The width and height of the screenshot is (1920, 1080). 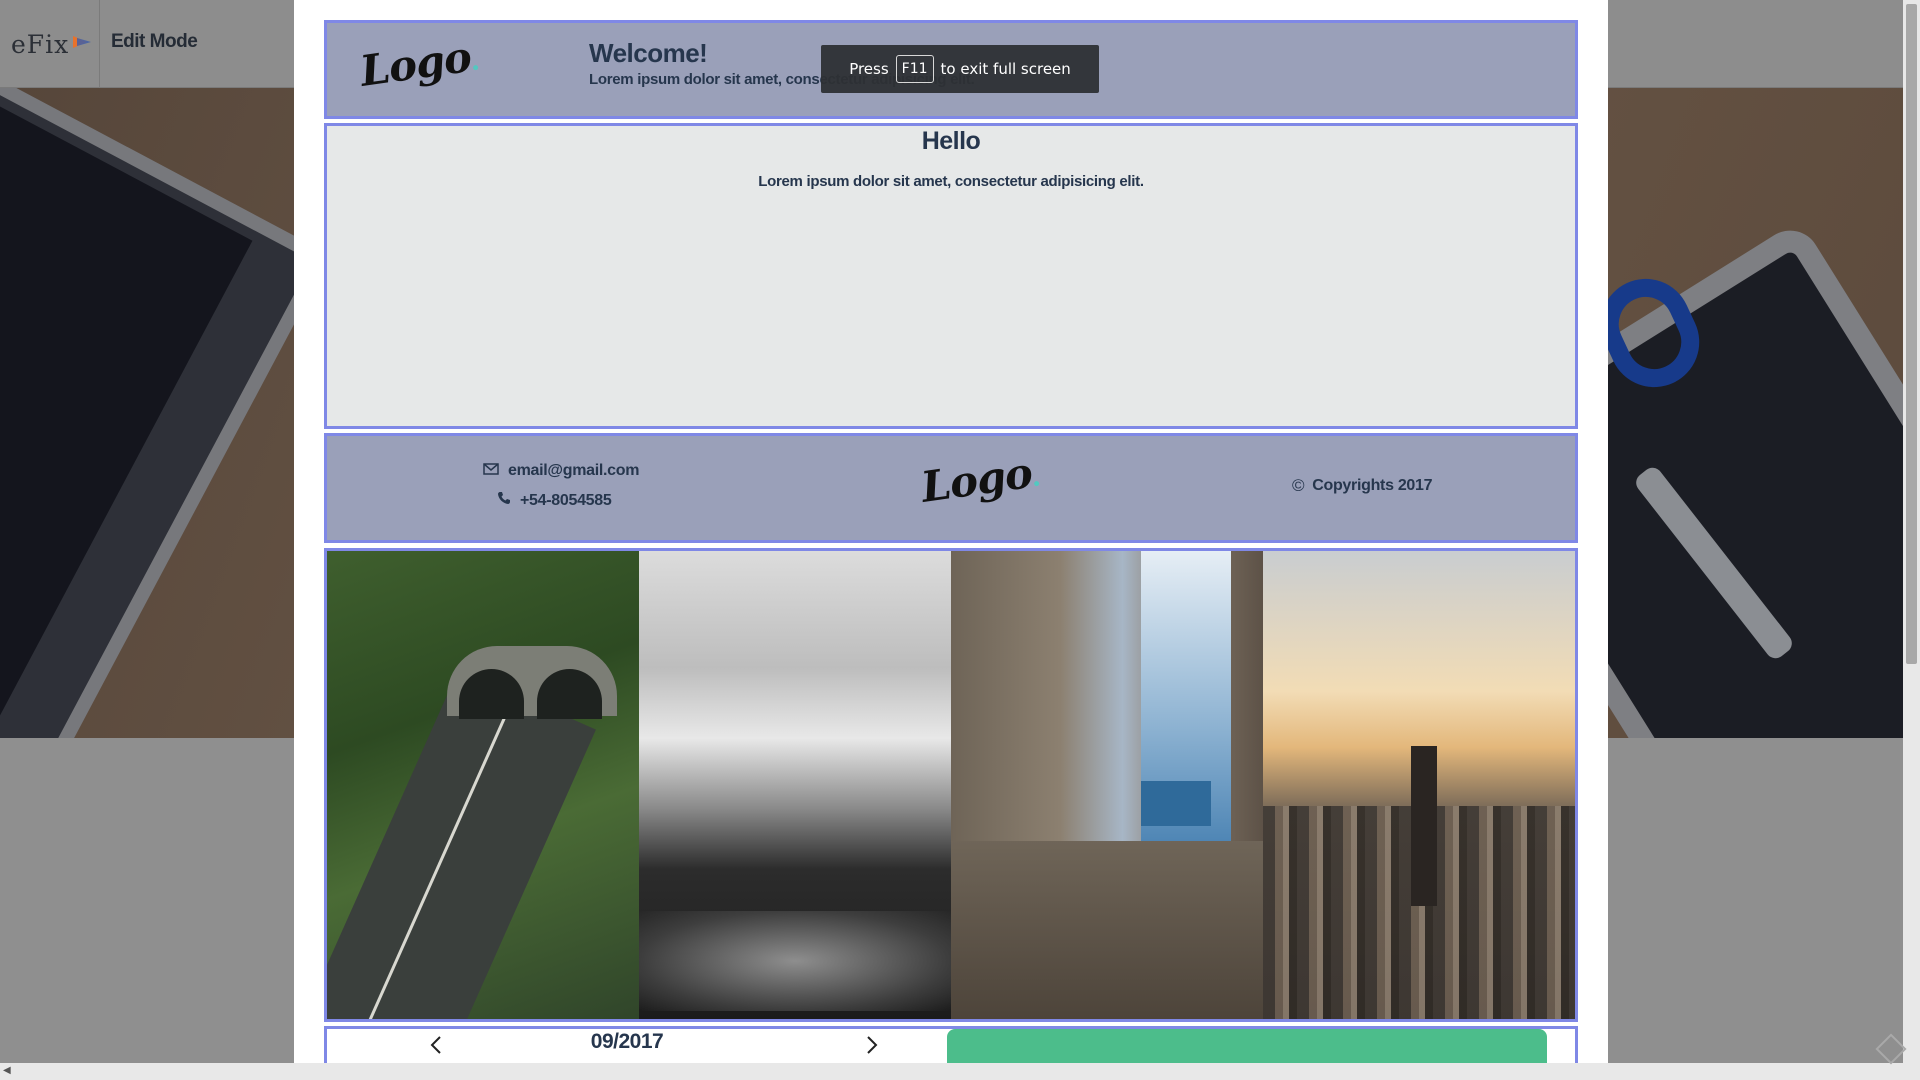 I want to click on laptop-graphic, so click(x=165, y=413).